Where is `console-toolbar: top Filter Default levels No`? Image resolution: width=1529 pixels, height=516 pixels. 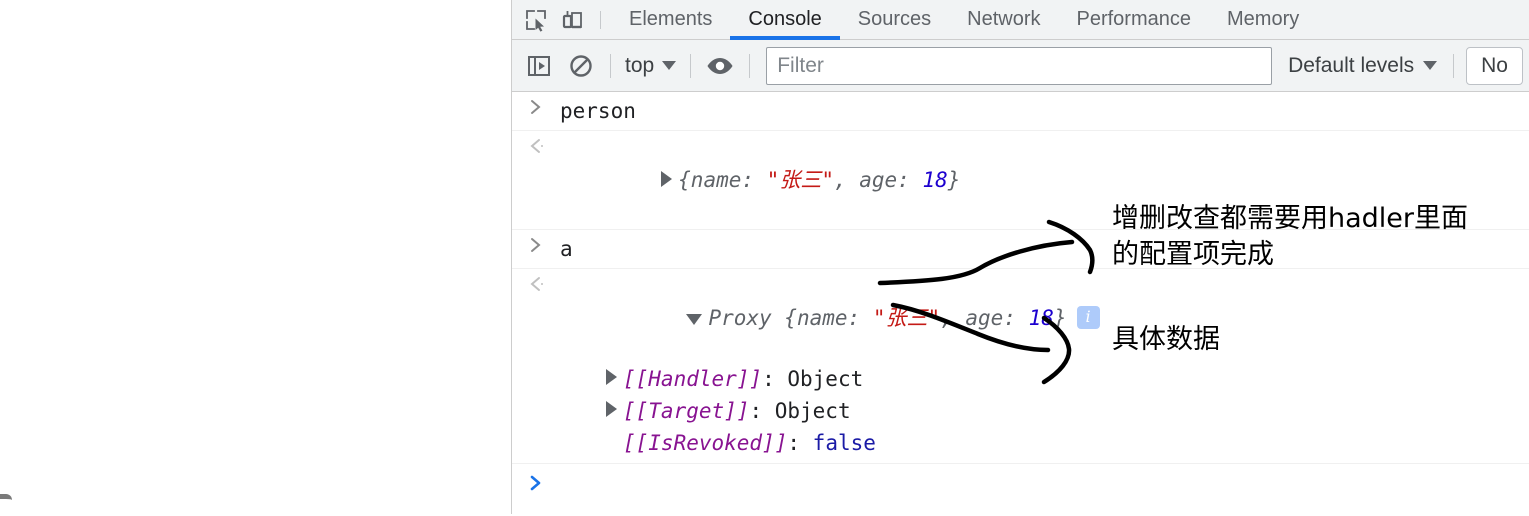
console-toolbar: top Filter Default levels No is located at coordinates (1020, 66).